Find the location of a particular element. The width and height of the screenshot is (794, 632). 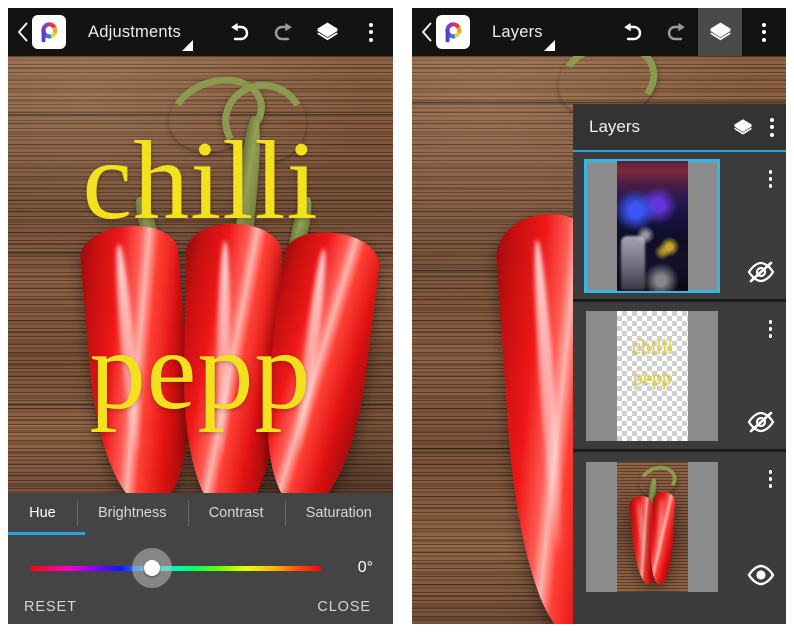

overlay-text-line-2: pepp is located at coordinates (200, 371).